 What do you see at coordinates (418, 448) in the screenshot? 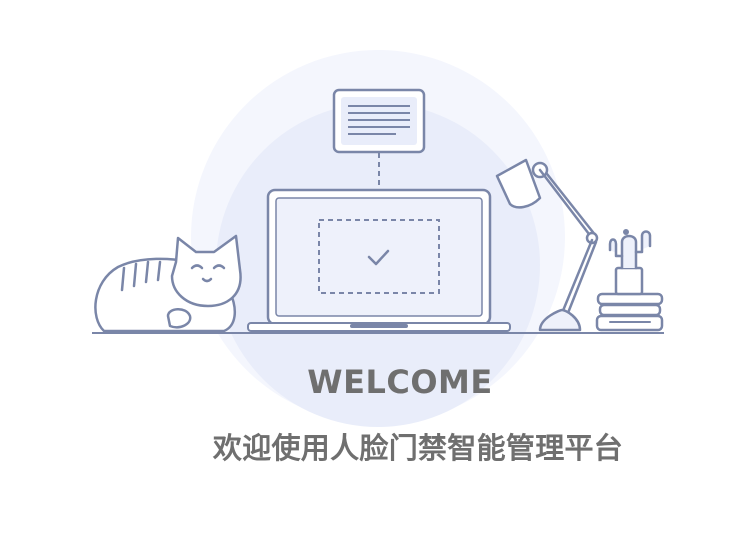
I see `welcome-subtitle: 欢迎使用人脸门禁智能管理平台` at bounding box center [418, 448].